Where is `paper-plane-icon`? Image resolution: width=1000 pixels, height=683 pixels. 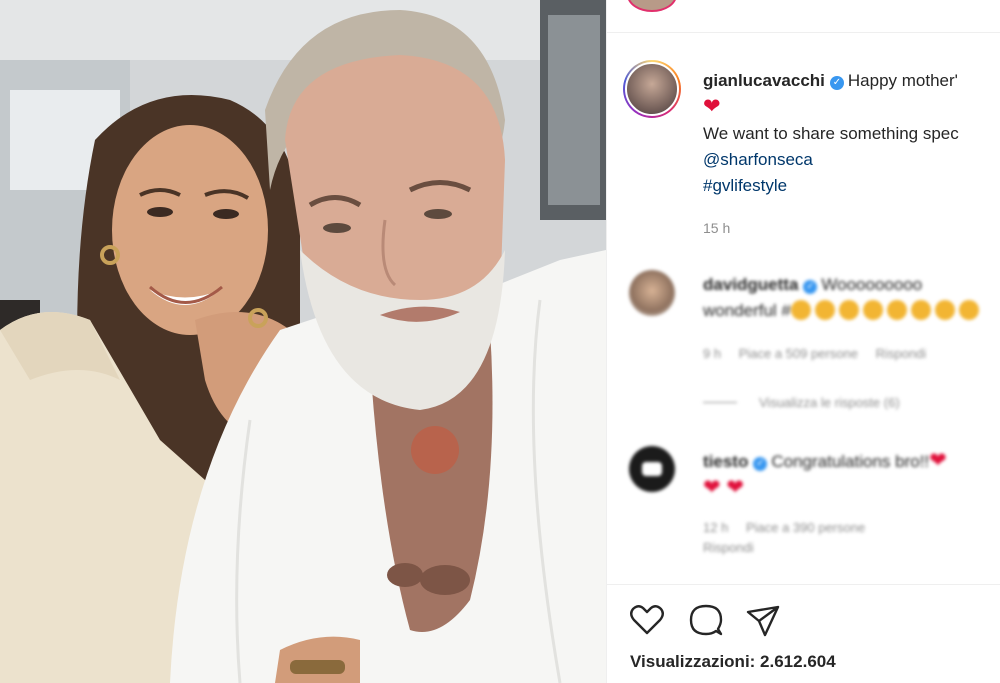
paper-plane-icon is located at coordinates (763, 621).